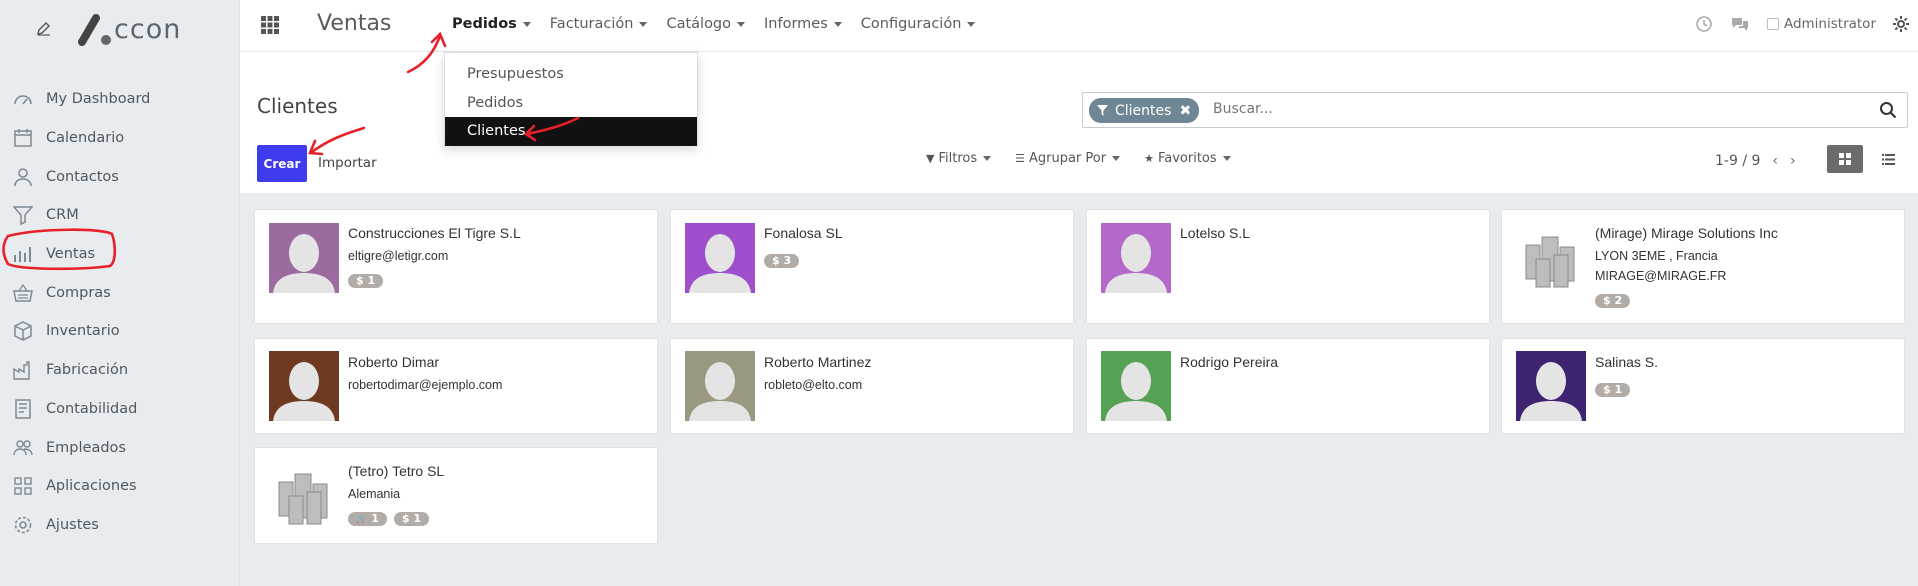 Image resolution: width=1918 pixels, height=586 pixels. Describe the element at coordinates (119, 292) in the screenshot. I see `sidebar-item-compras: Compras` at that location.